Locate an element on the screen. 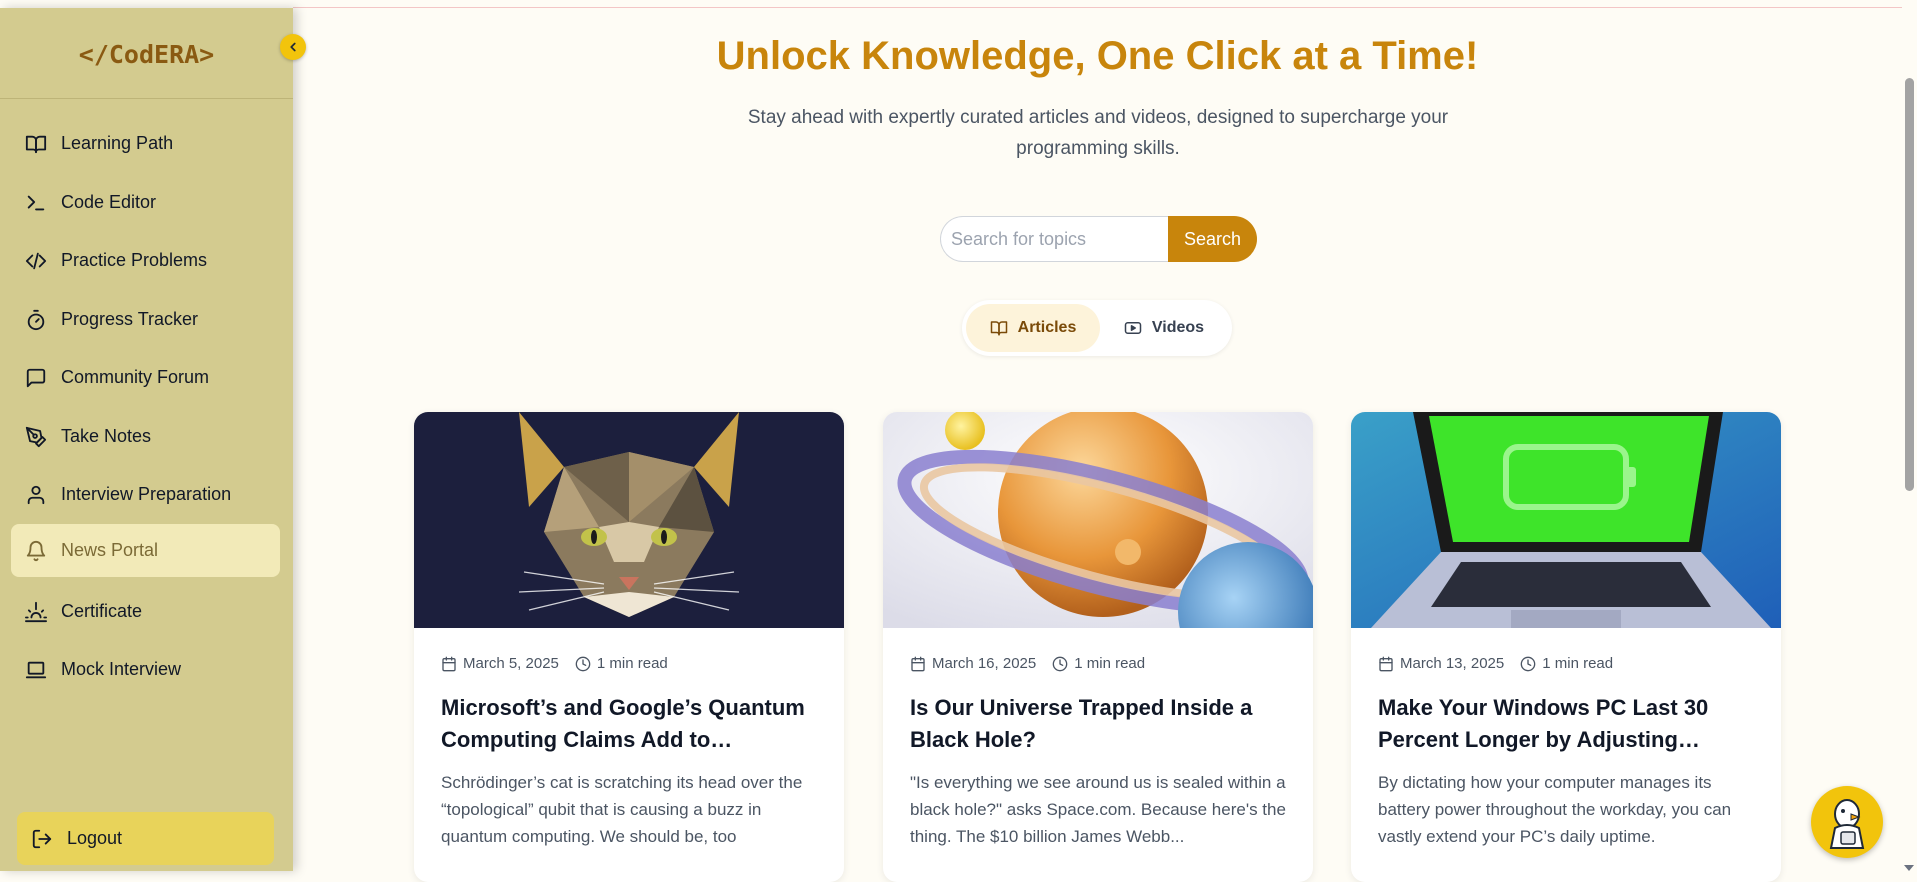 The width and height of the screenshot is (1917, 882). sidebar-item-mock-interview: Mock Interview is located at coordinates (145, 669).